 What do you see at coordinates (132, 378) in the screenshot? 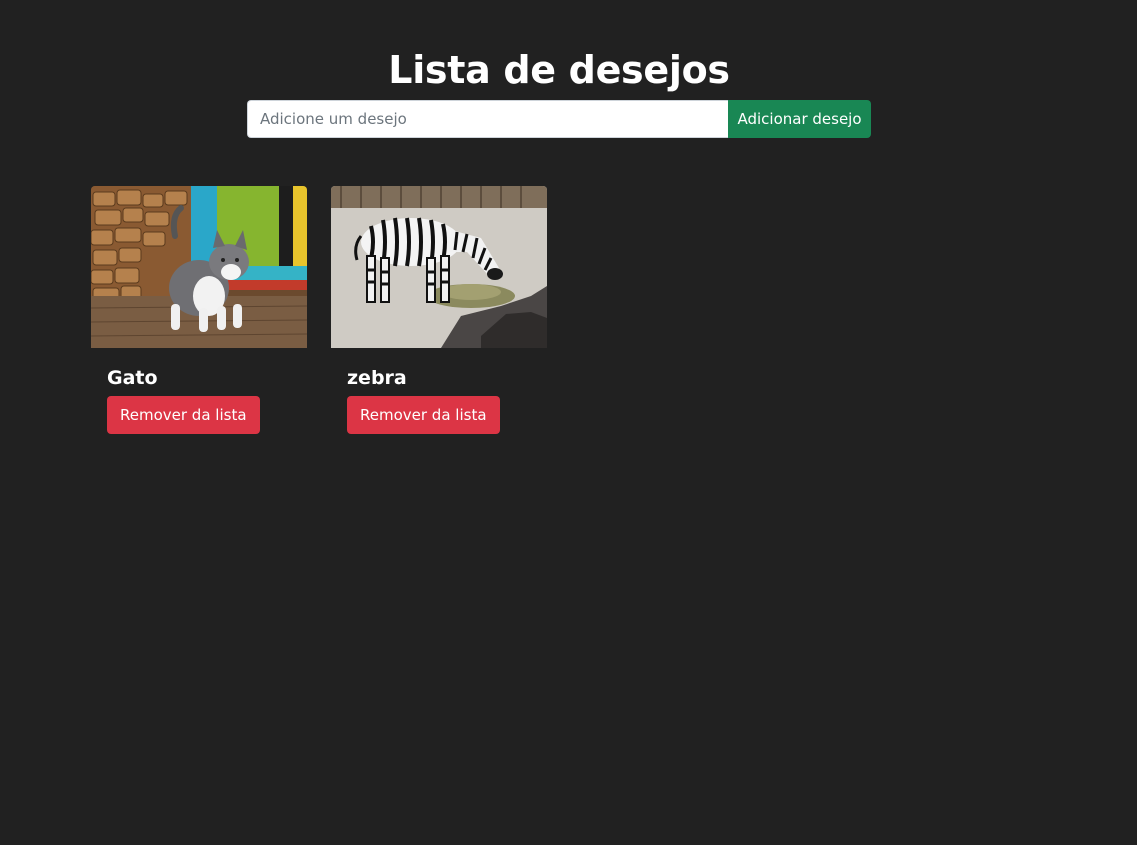
I see `wish-name: Gato` at bounding box center [132, 378].